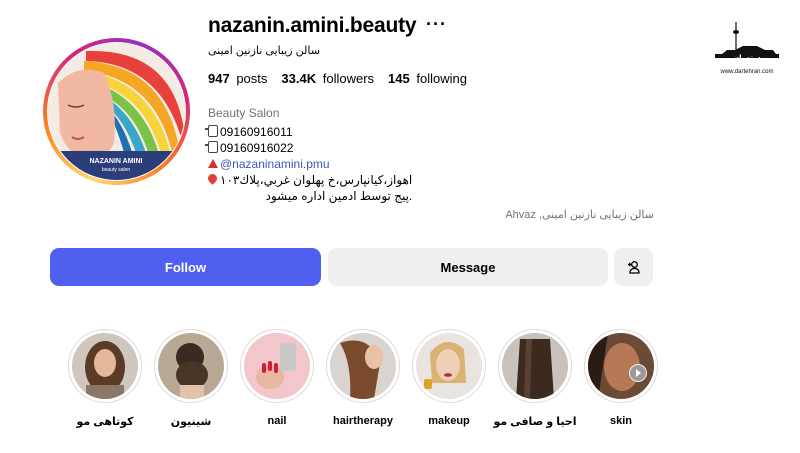 The width and height of the screenshot is (800, 453). What do you see at coordinates (257, 148) in the screenshot?
I see `bio-phone-2-text: 09160916022` at bounding box center [257, 148].